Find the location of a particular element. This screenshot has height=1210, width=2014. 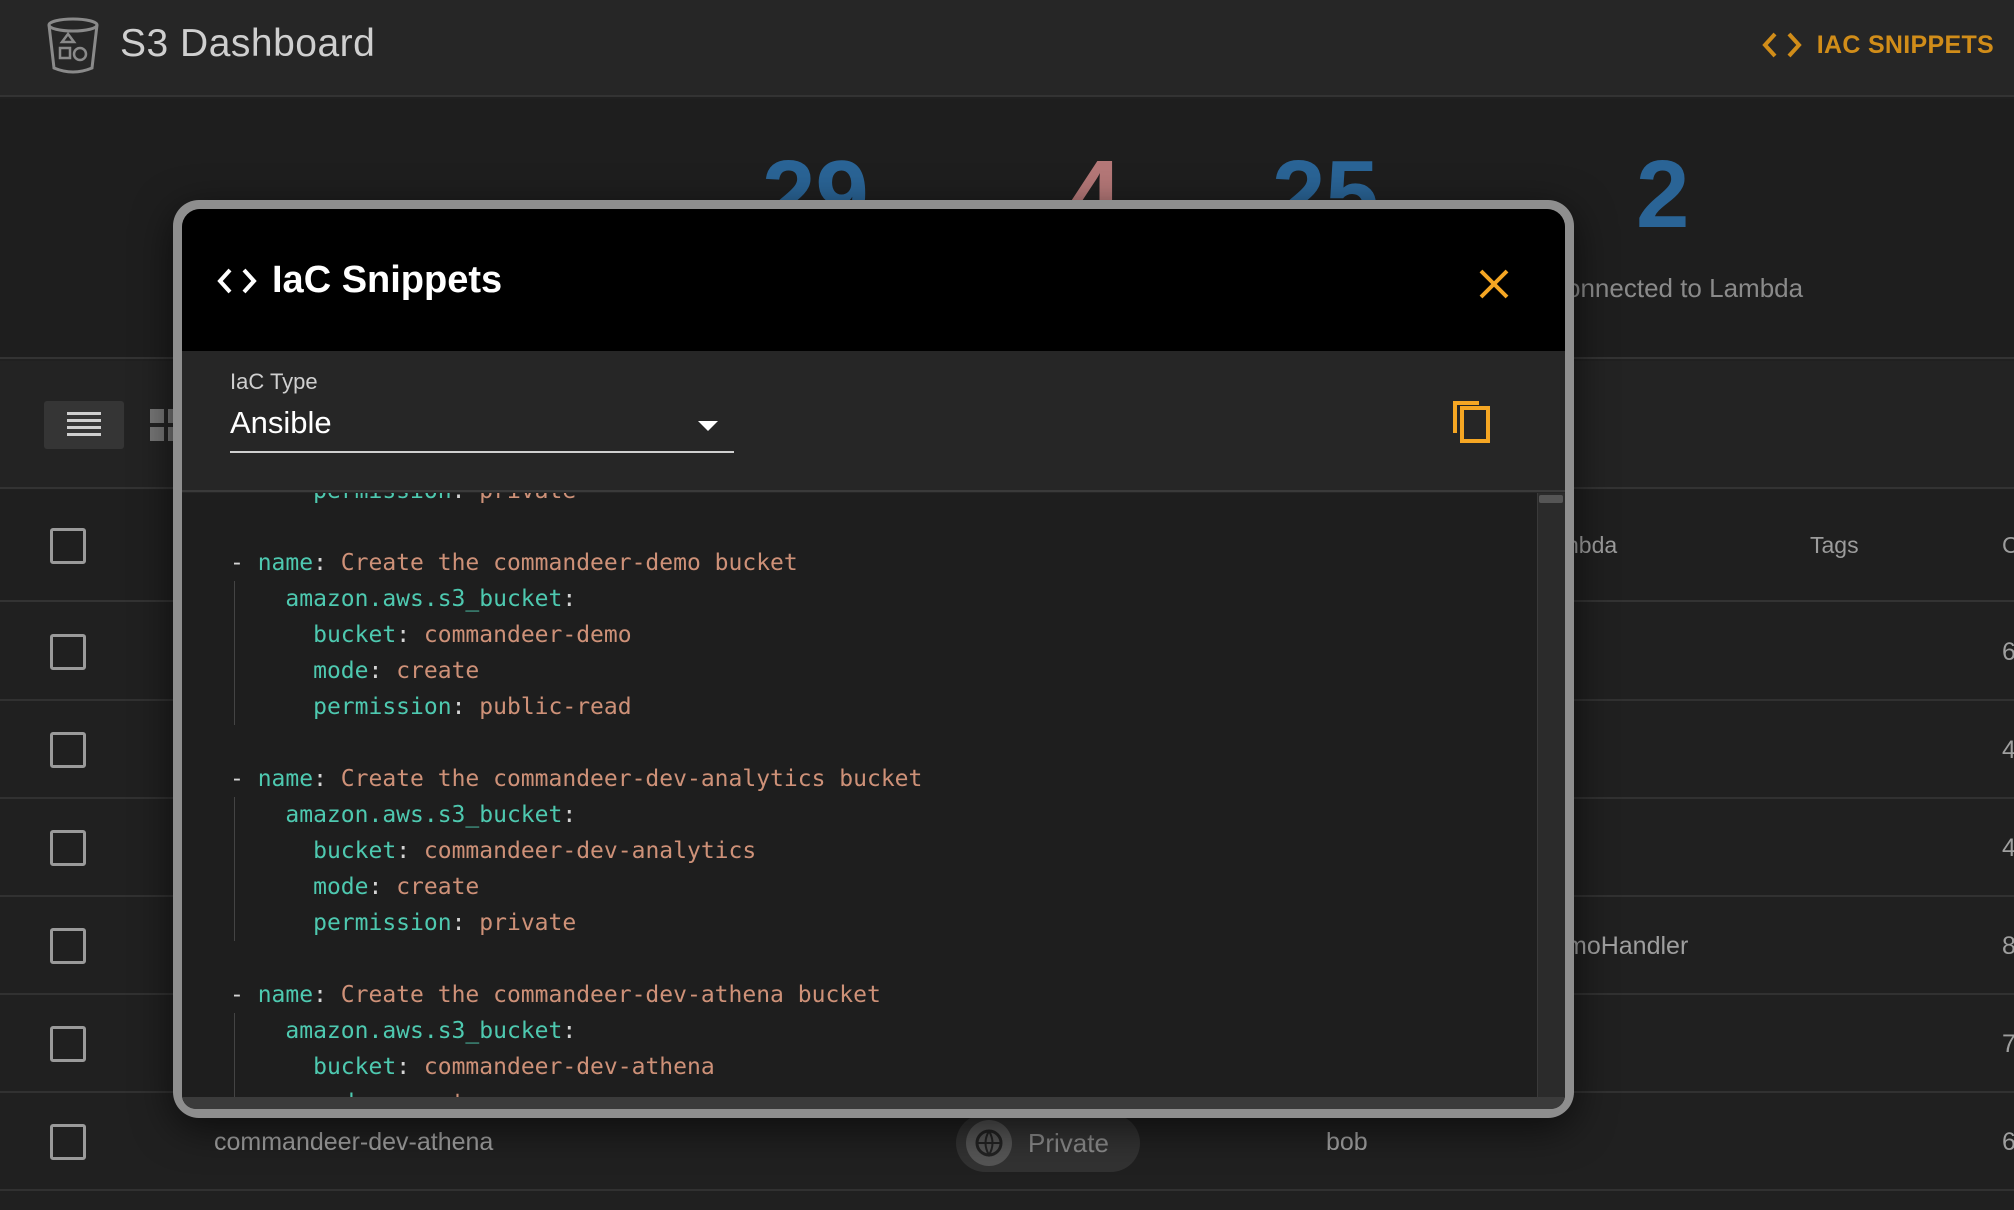

globe-lock-icon is located at coordinates (989, 1143).